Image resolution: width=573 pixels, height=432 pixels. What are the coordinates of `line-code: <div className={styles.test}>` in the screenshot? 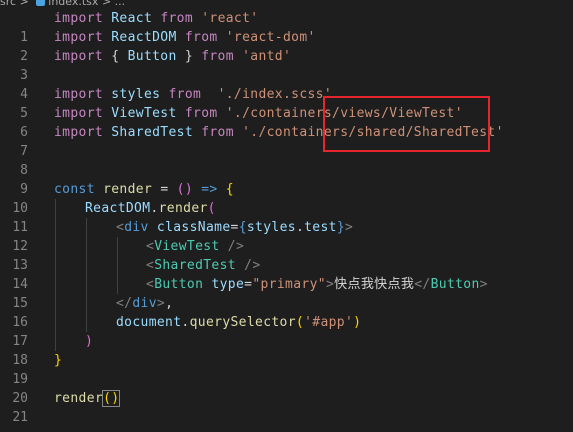 It's located at (234, 227).